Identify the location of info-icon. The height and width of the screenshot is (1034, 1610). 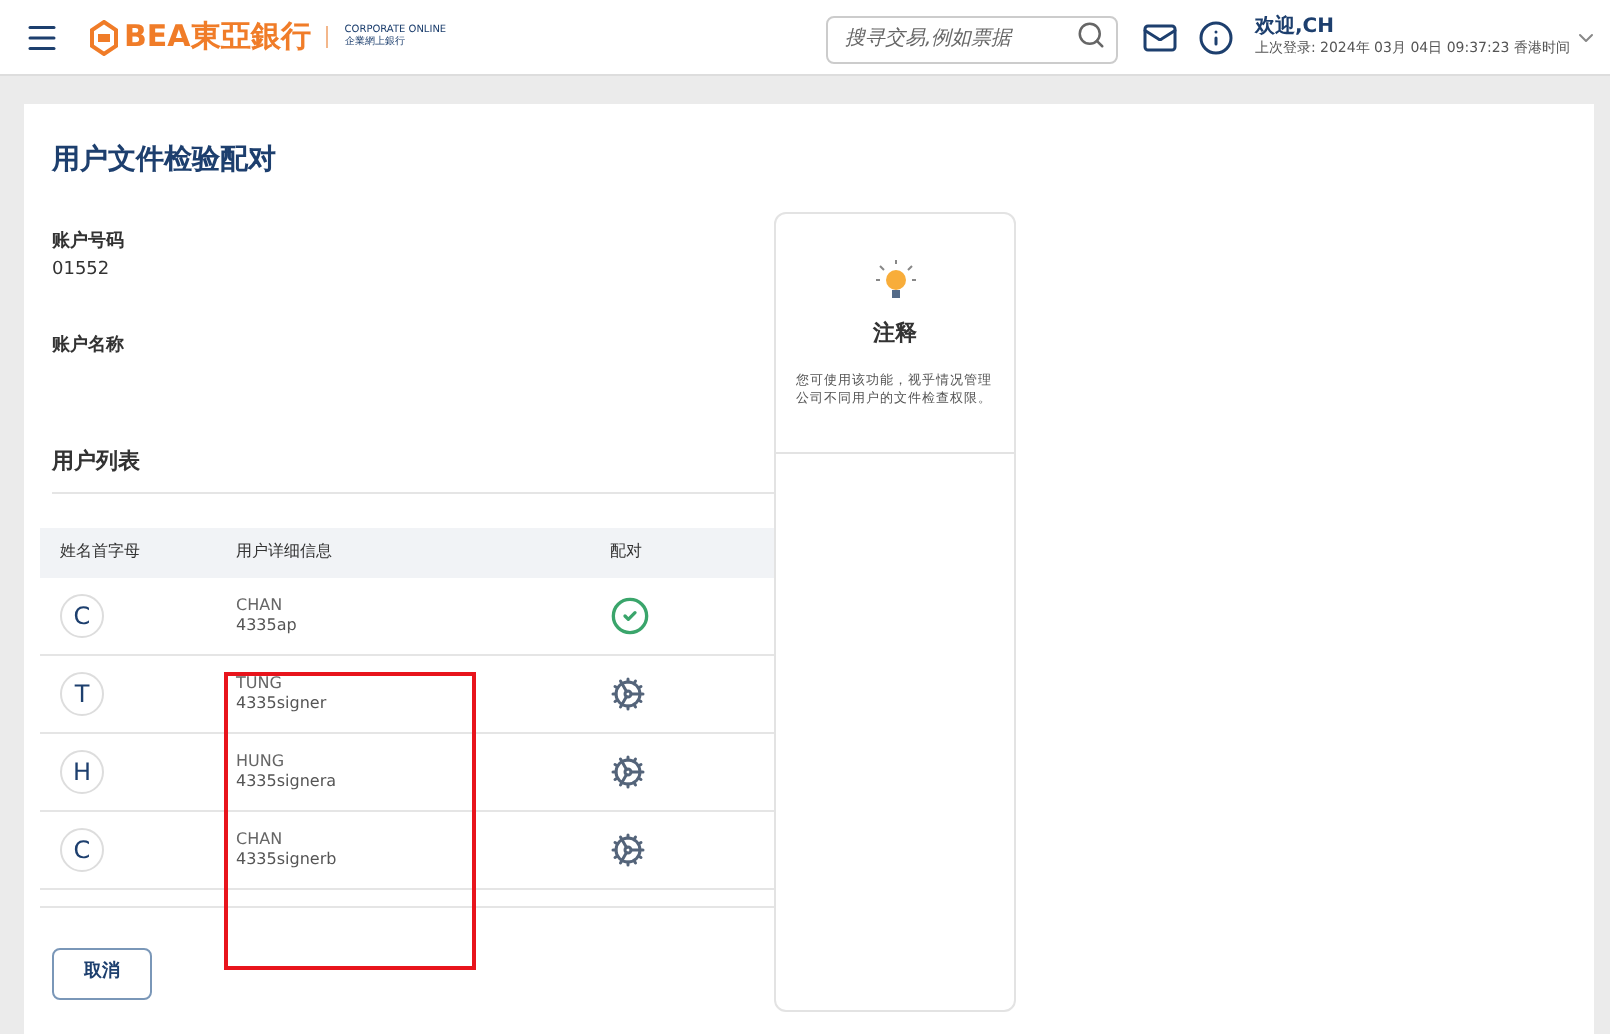
(1216, 37).